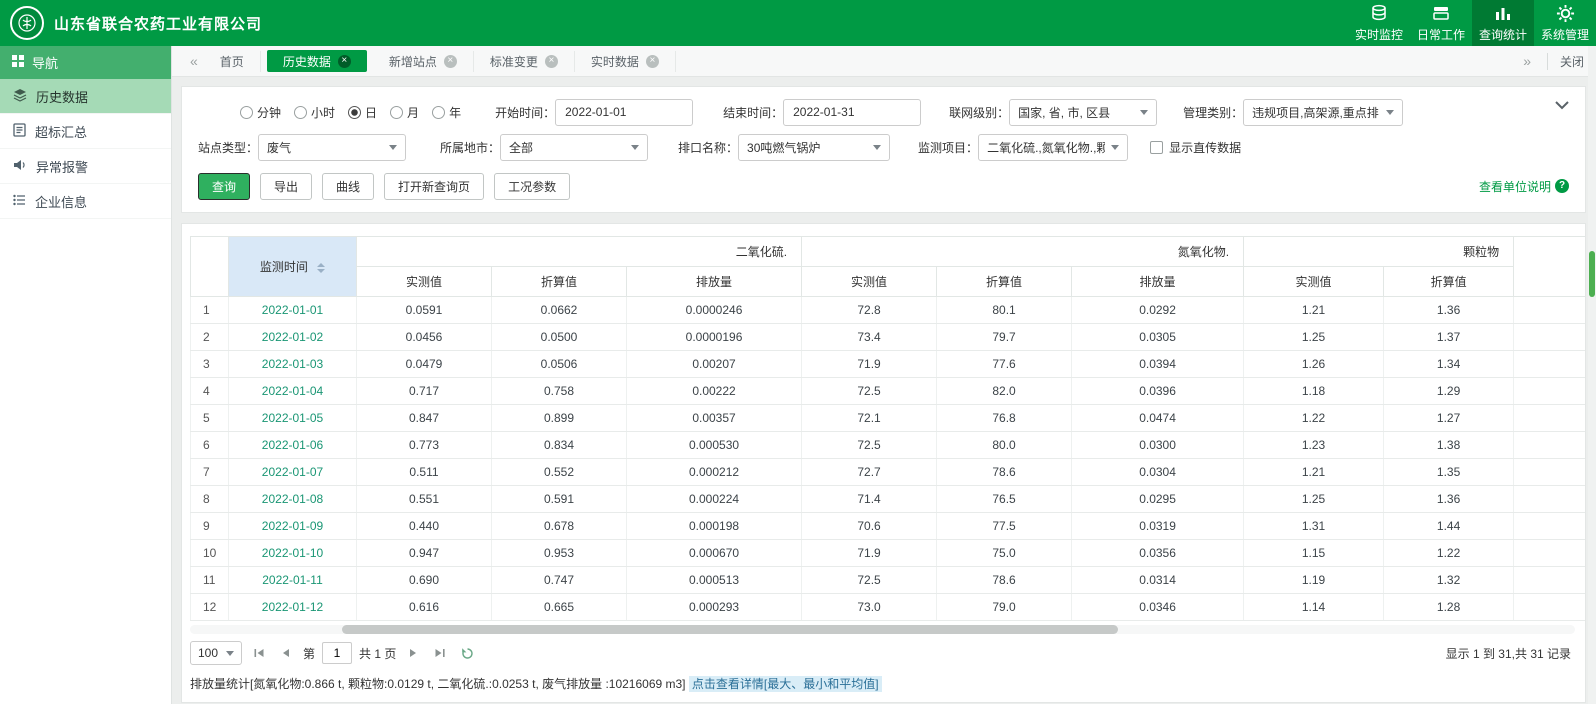  I want to click on sidebar-item-enterprise-info: 企业信息, so click(85, 201).